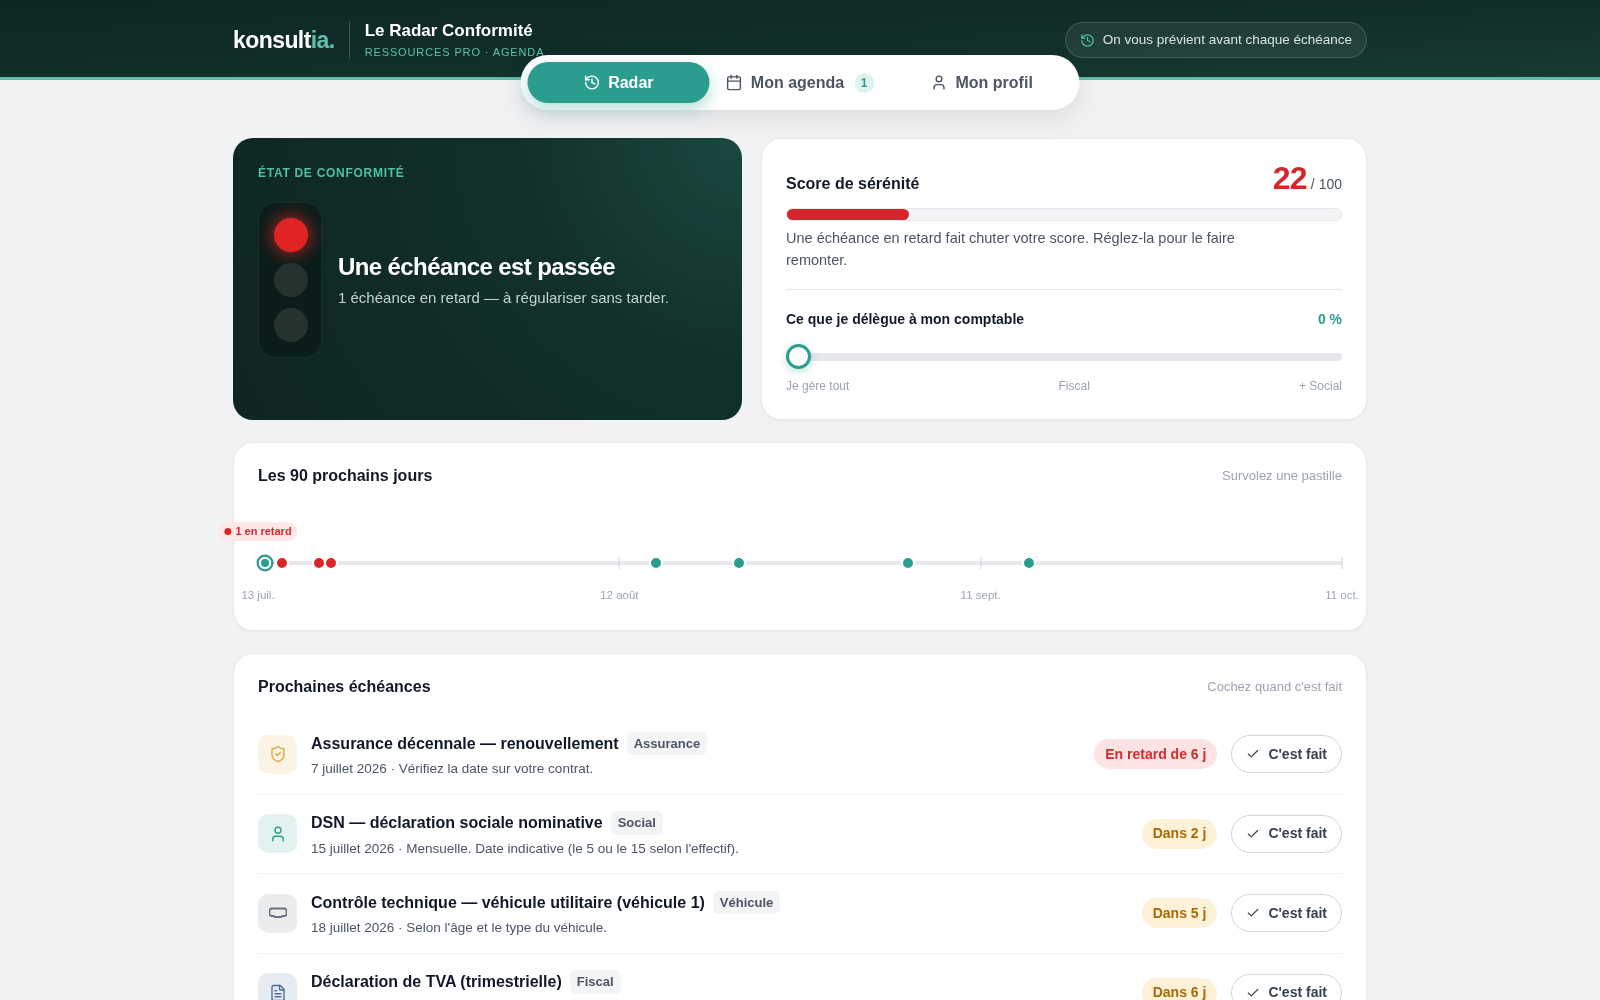 This screenshot has width=1600, height=1000. What do you see at coordinates (504, 298) in the screenshot?
I see `status-detail: 1 échéance en retard — à régulariser sans tarder.` at bounding box center [504, 298].